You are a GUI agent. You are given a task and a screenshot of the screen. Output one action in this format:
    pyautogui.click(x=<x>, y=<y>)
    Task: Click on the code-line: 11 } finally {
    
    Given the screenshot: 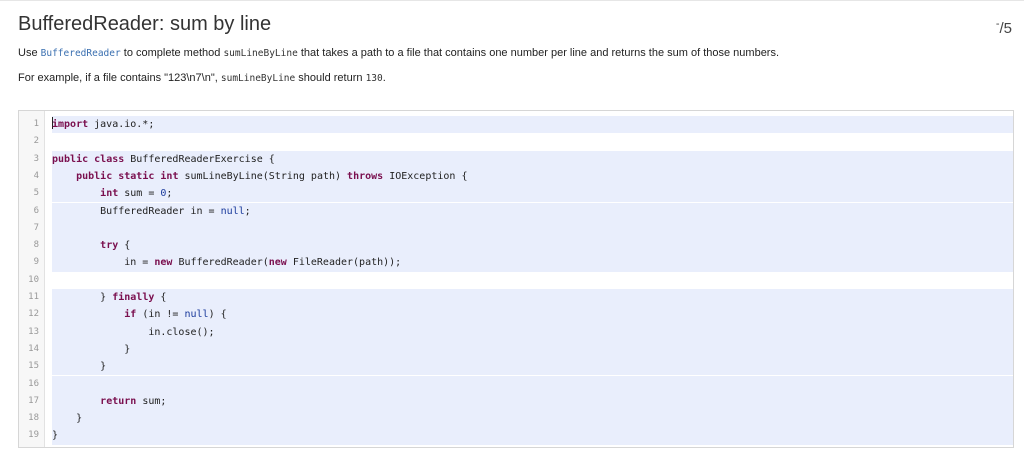 What is the action you would take?
    pyautogui.click(x=516, y=298)
    